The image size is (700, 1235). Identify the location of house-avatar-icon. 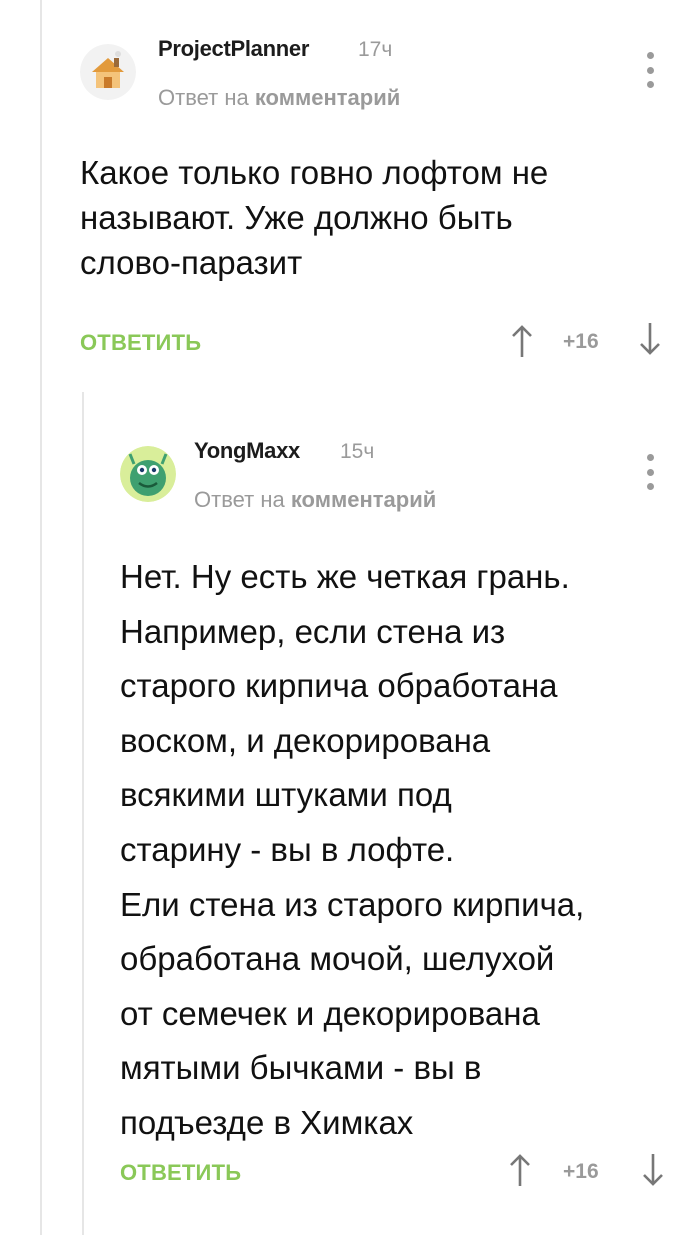
(108, 72).